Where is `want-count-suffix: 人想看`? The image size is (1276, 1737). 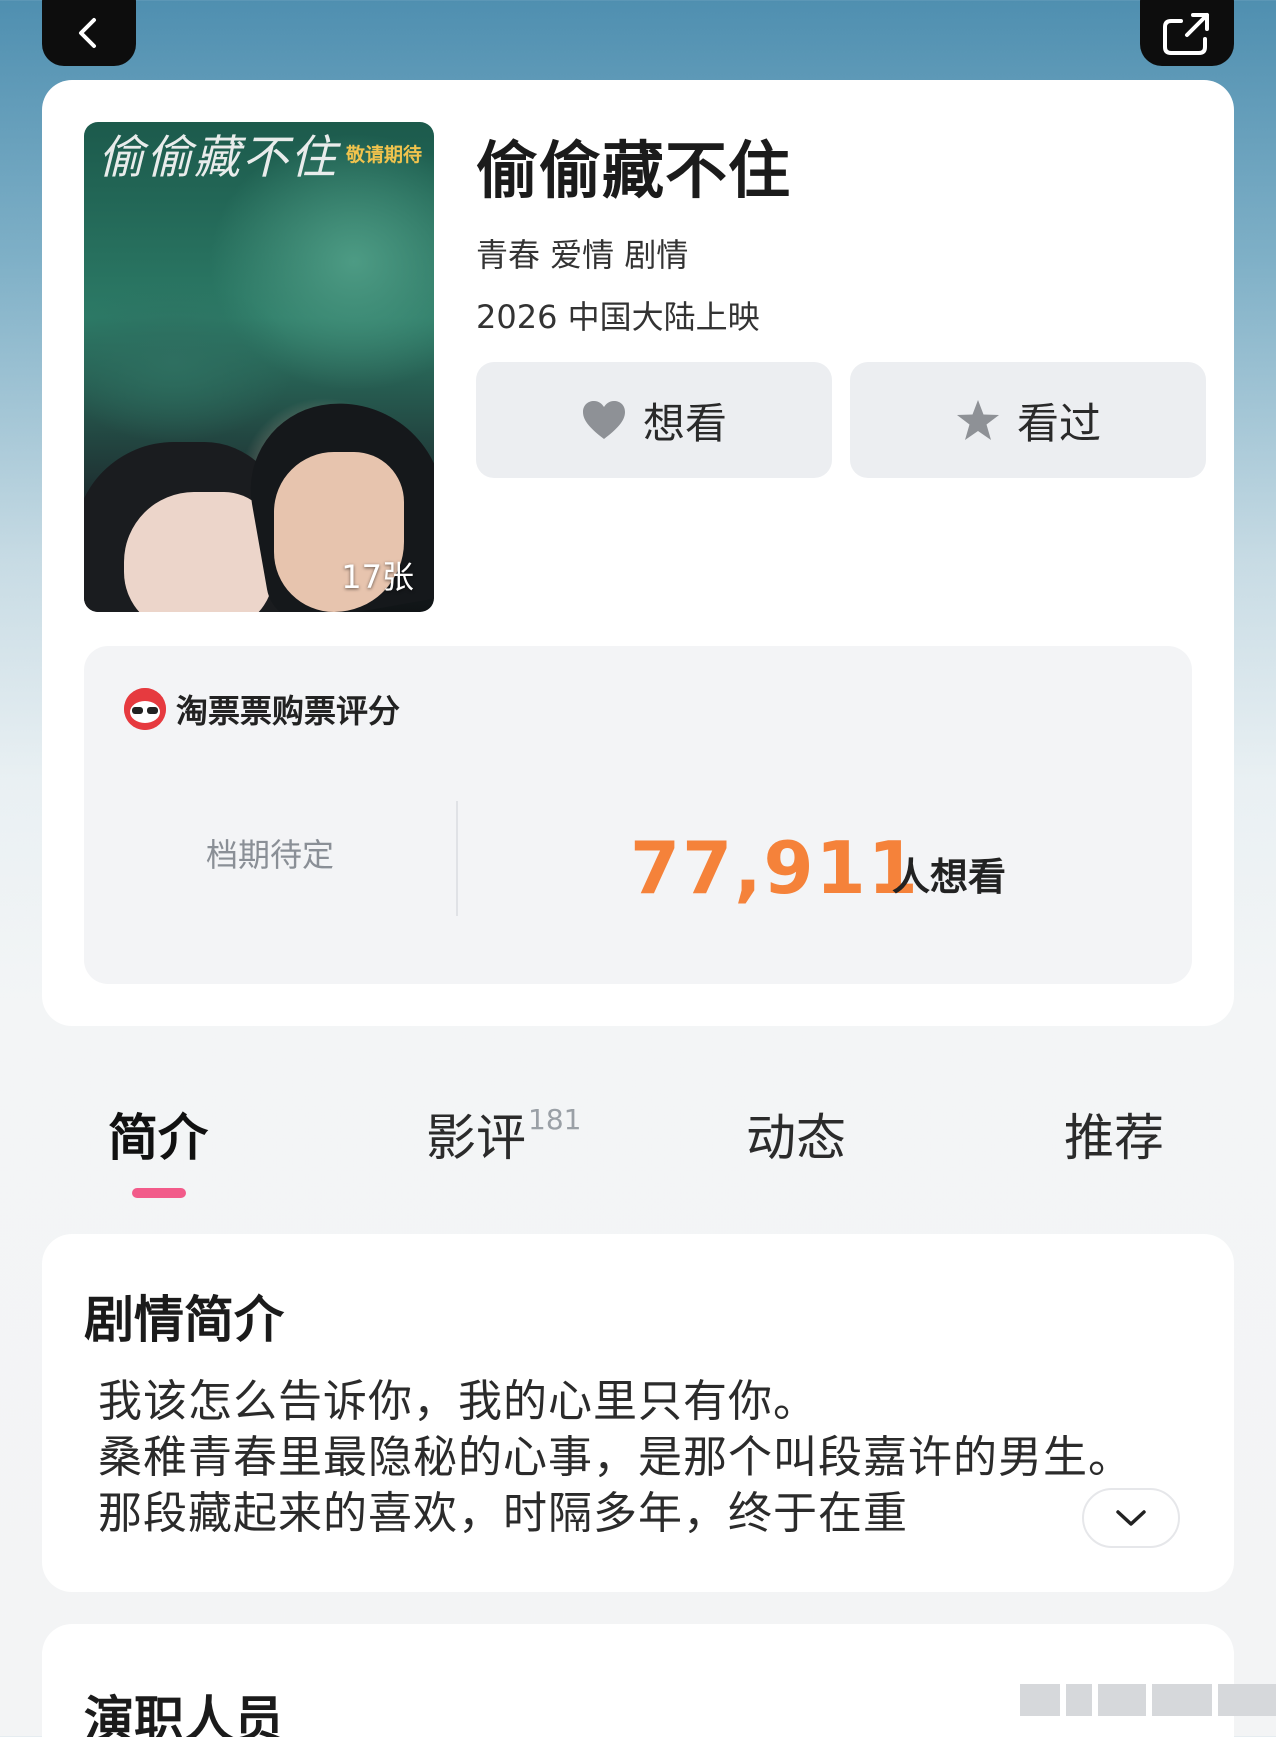 want-count-suffix: 人想看 is located at coordinates (949, 877).